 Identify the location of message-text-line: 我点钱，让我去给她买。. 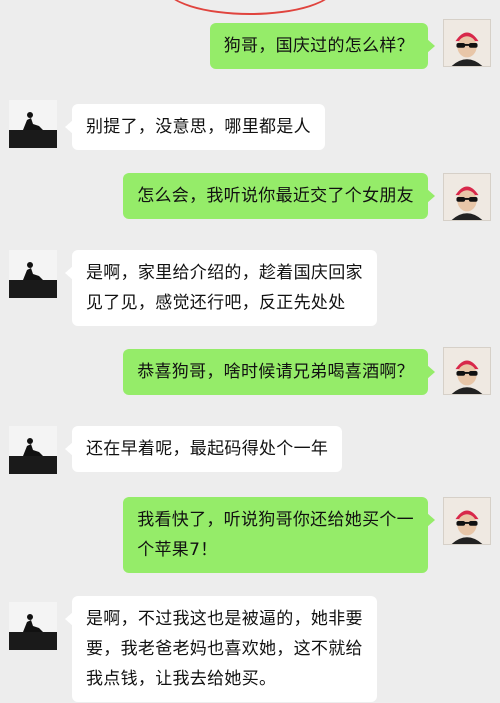
(181, 679).